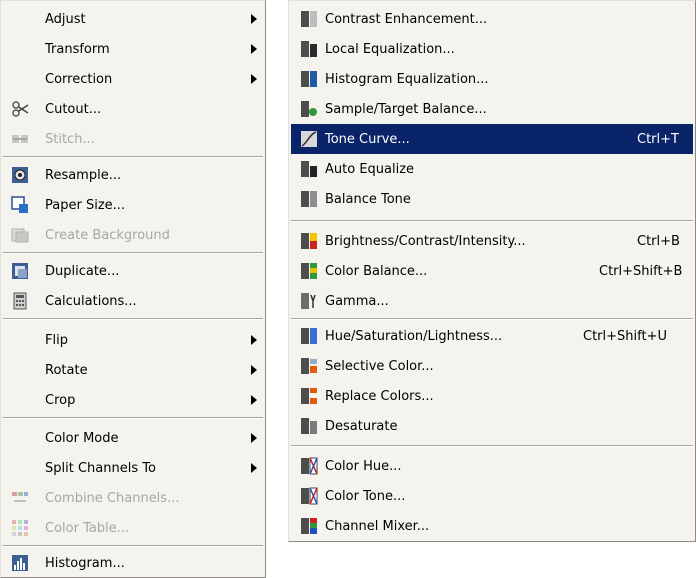 Image resolution: width=696 pixels, height=578 pixels. Describe the element at coordinates (20, 271) in the screenshot. I see `duplicate-icon` at that location.